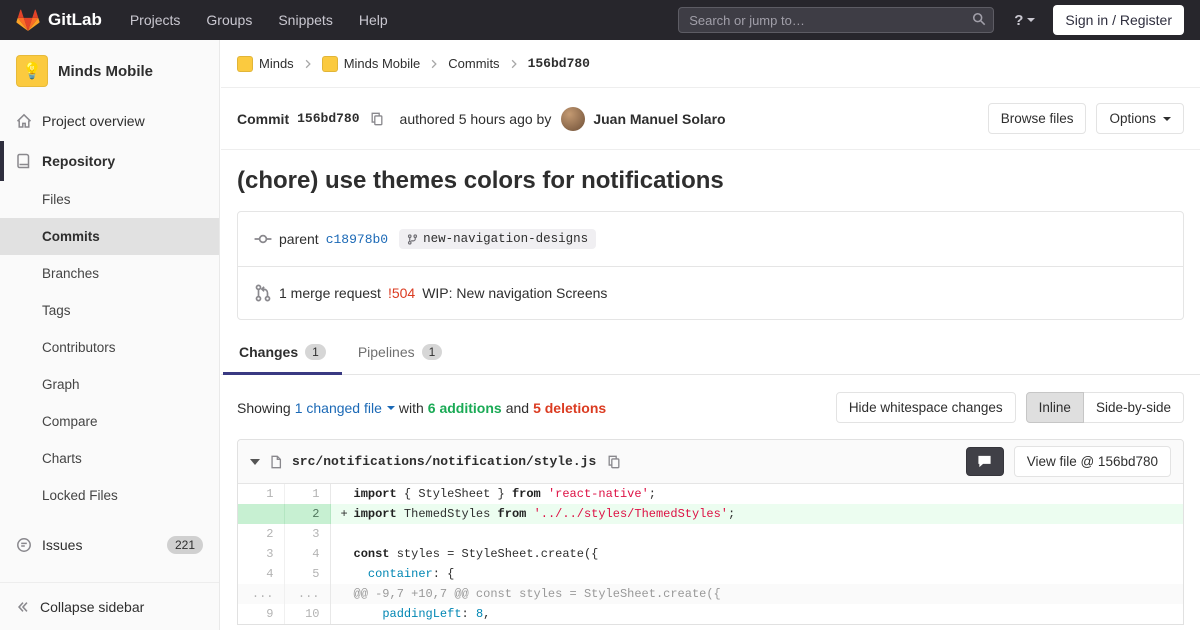 The image size is (1200, 630). I want to click on sidebar-item-locked-files: Locked Files, so click(109, 495).